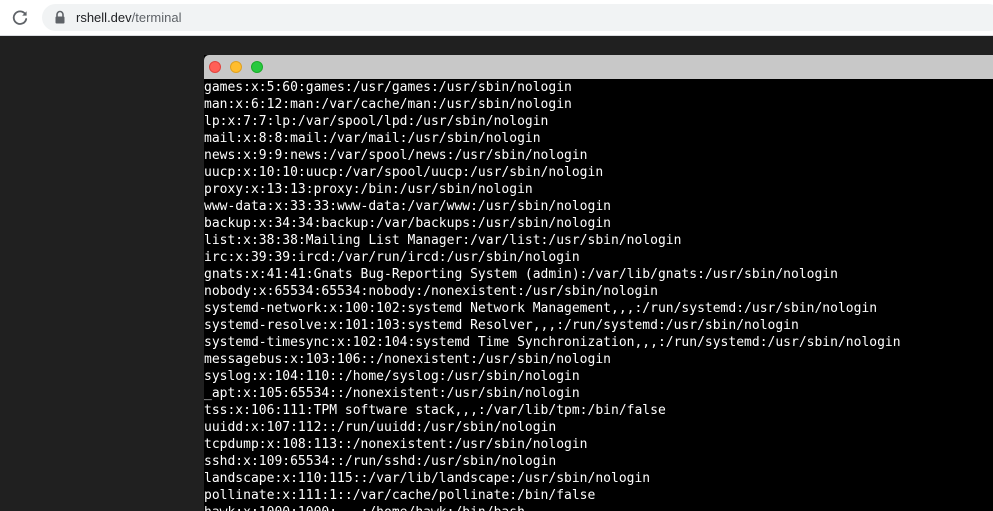  Describe the element at coordinates (215, 67) in the screenshot. I see `close-window-icon` at that location.